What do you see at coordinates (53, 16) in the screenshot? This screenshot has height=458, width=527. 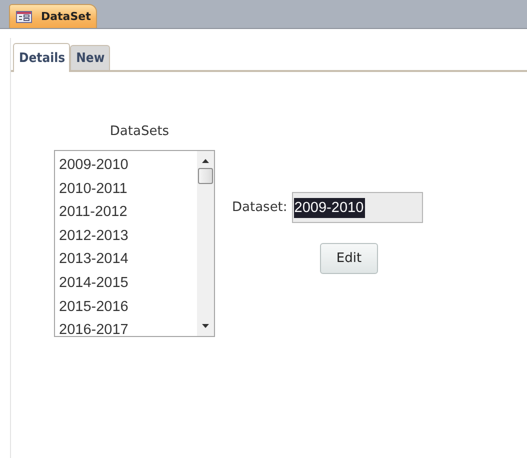 I see `document-tab: DataSet` at bounding box center [53, 16].